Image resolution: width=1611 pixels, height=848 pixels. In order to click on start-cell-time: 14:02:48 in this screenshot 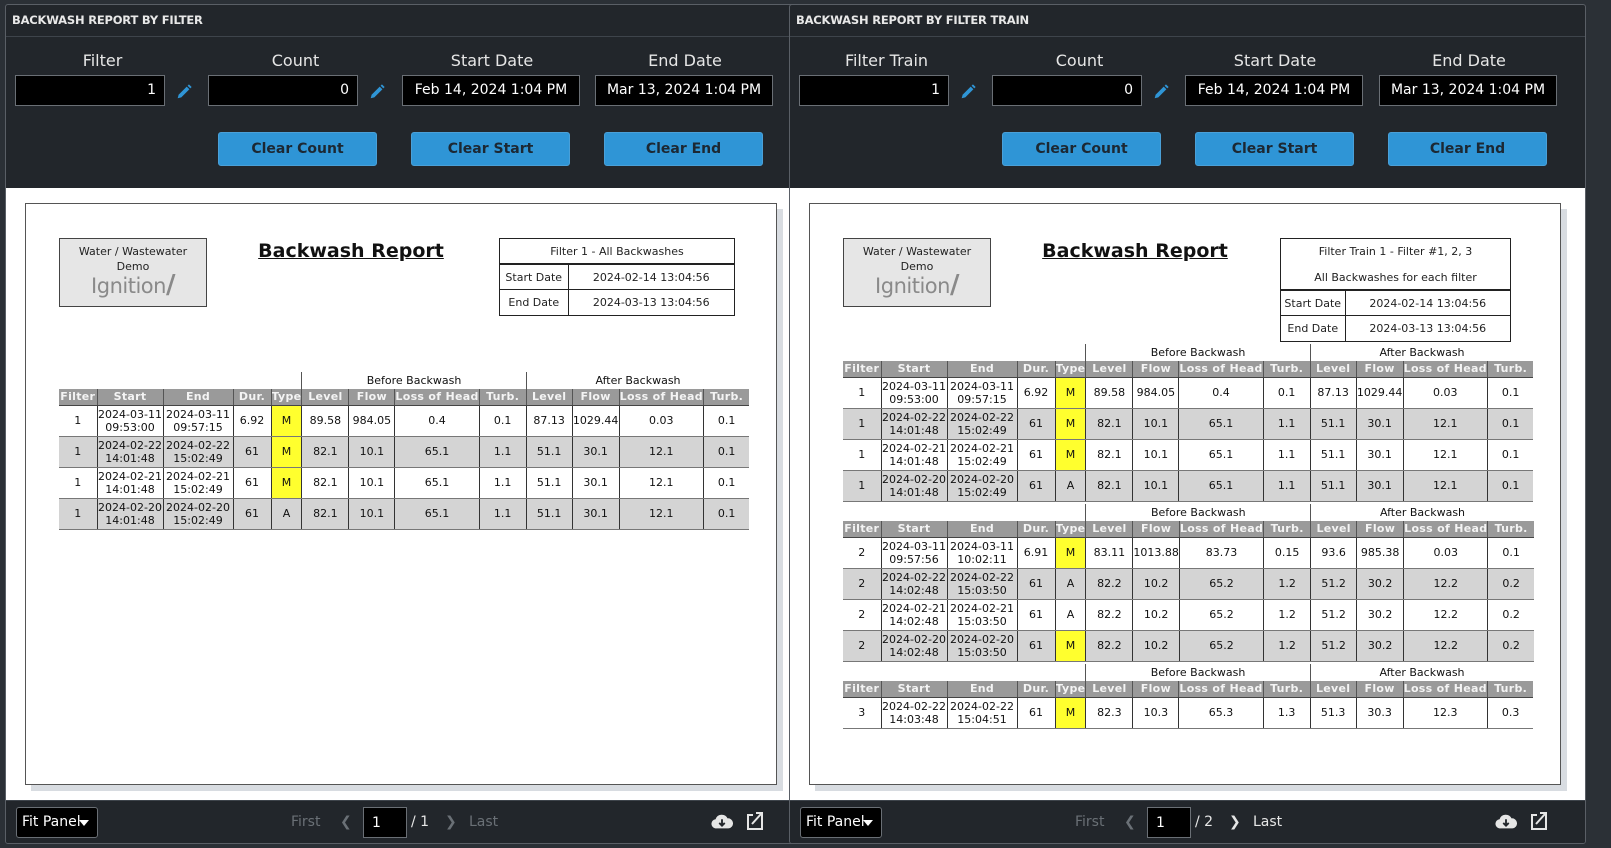, I will do `click(914, 621)`.